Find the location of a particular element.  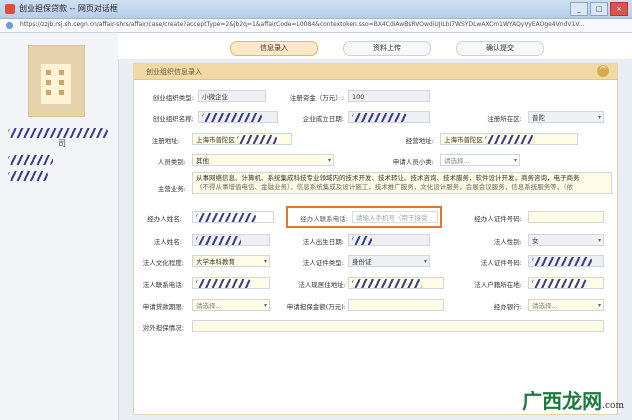

phone-info-redacted is located at coordinates (28, 176).